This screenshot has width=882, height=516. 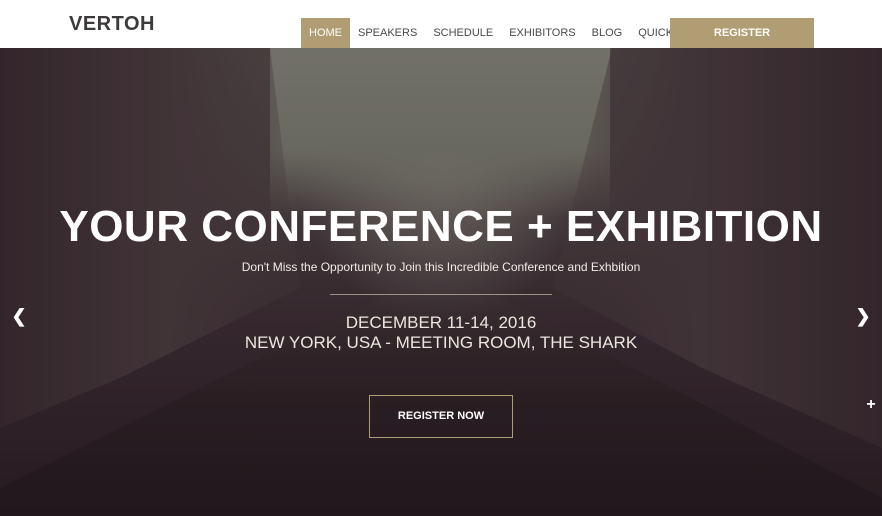 What do you see at coordinates (542, 33) in the screenshot?
I see `nav-item-exhibitors: EXHIBITORS` at bounding box center [542, 33].